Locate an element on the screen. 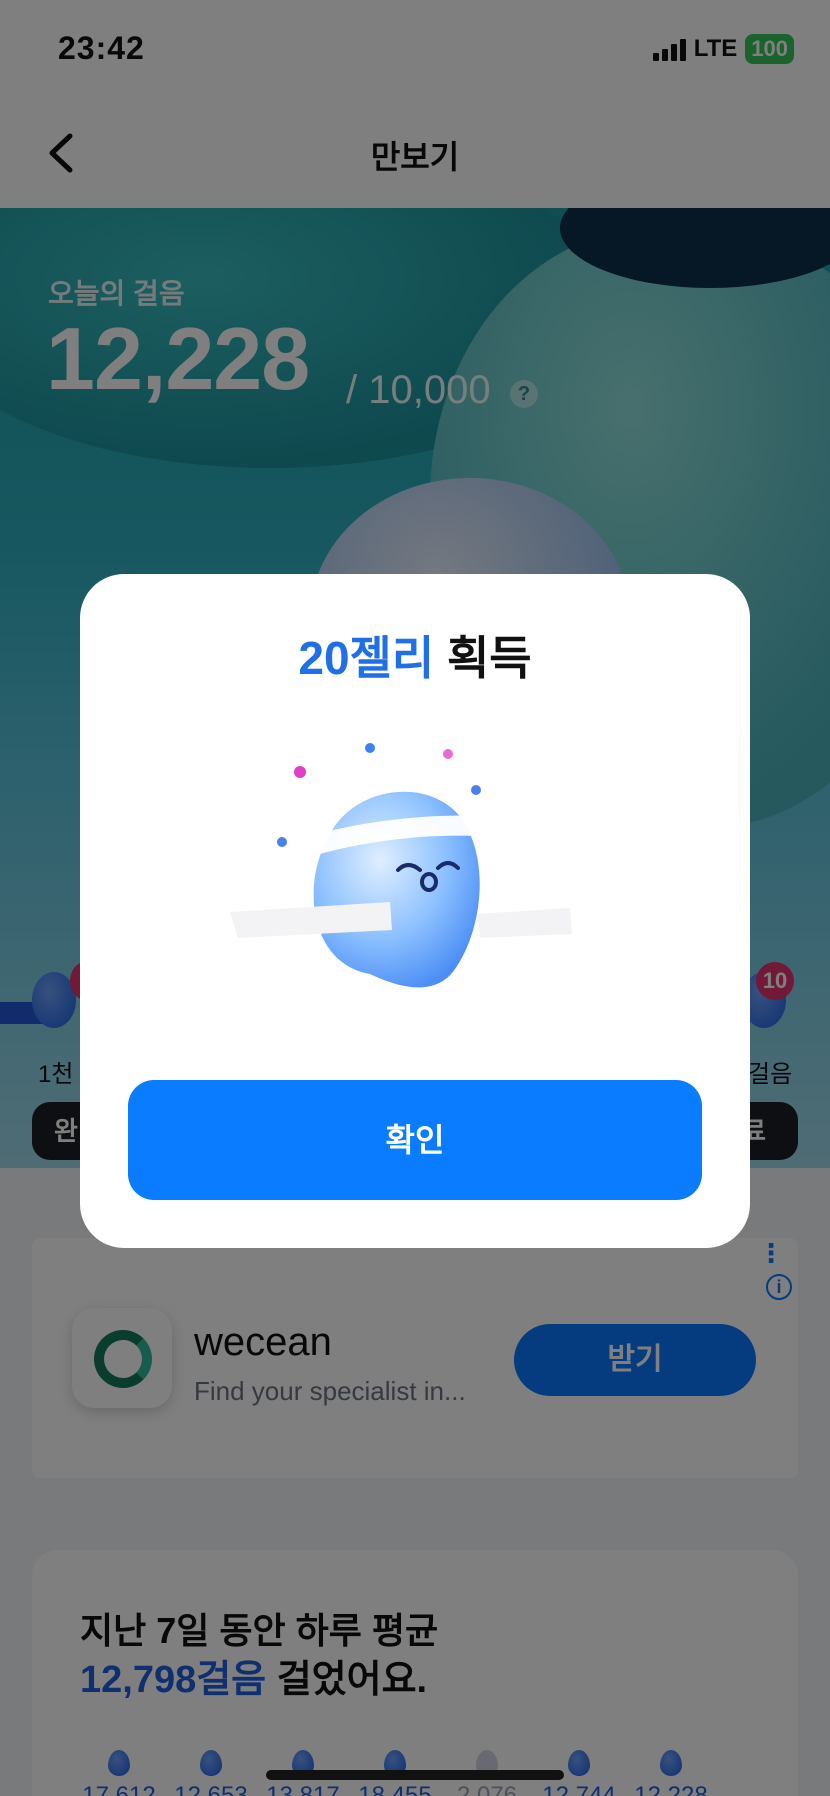 The width and height of the screenshot is (830, 1796). reward-title: 20젤리 획득 is located at coordinates (415, 655).